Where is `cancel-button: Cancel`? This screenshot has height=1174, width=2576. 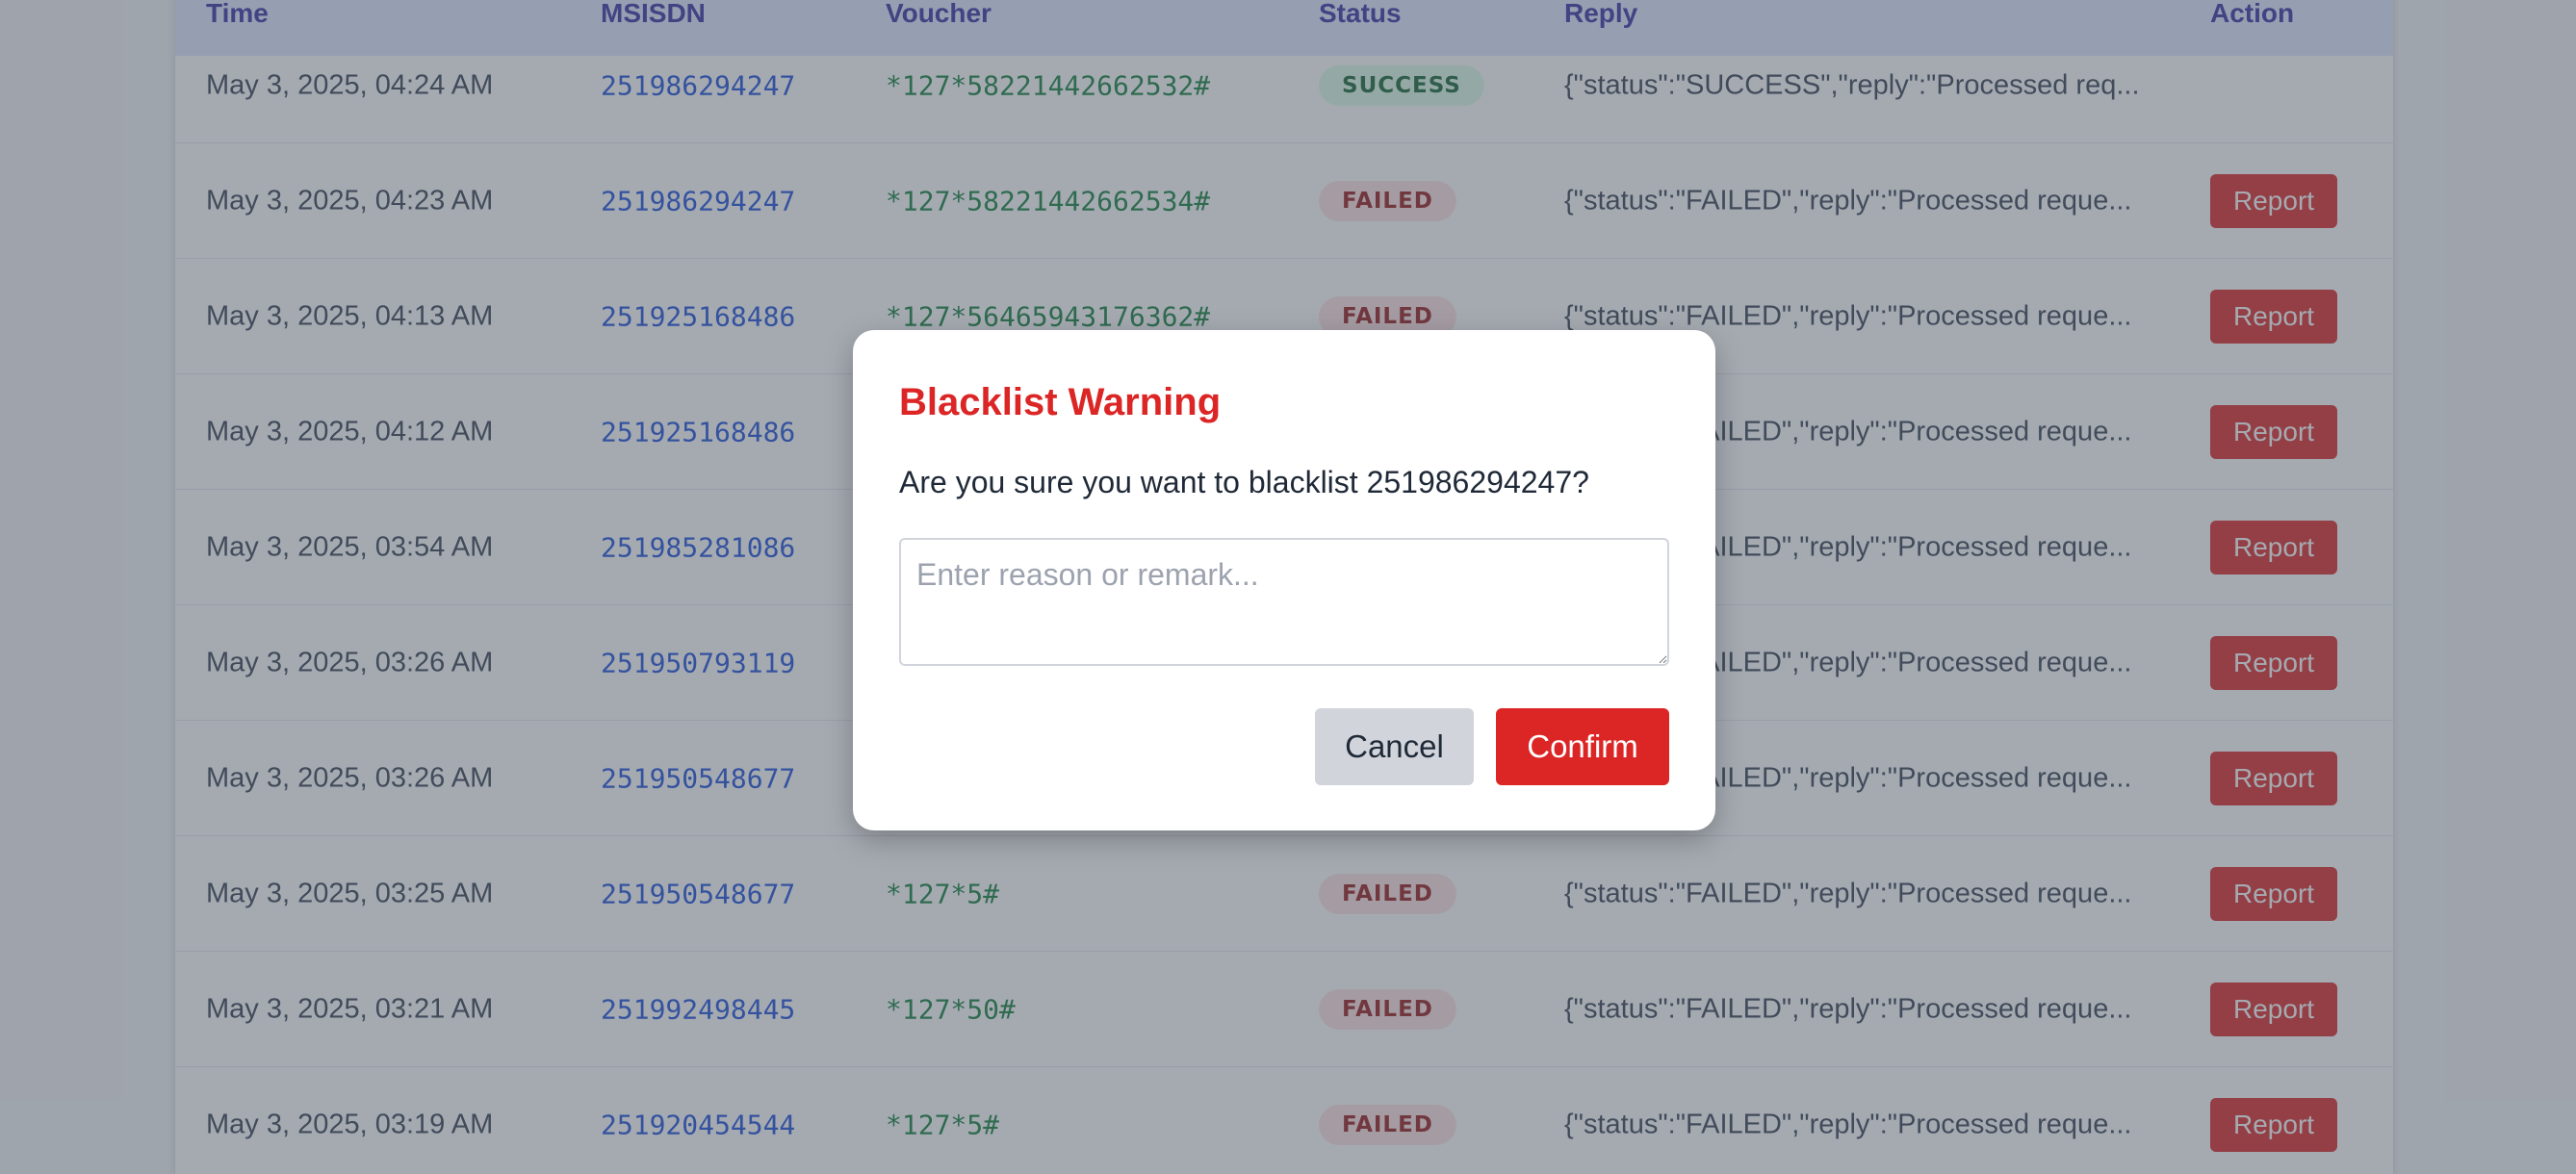 cancel-button: Cancel is located at coordinates (1394, 746).